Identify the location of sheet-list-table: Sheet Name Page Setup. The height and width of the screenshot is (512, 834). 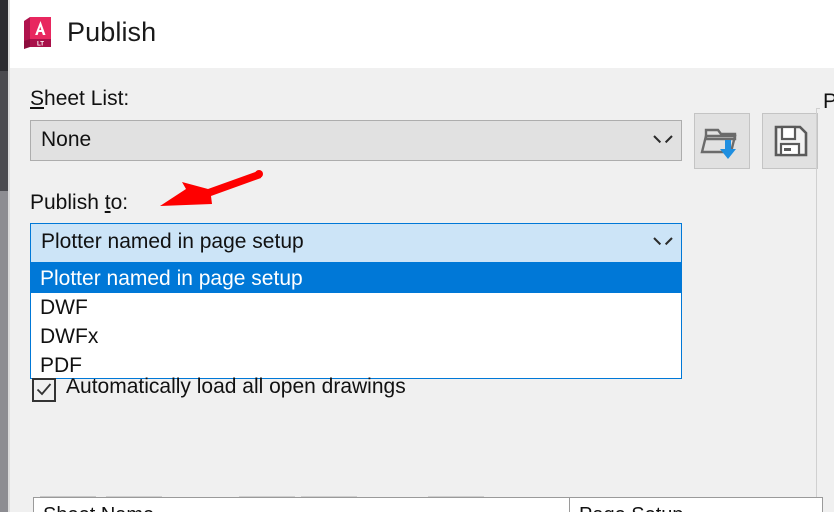
(428, 504).